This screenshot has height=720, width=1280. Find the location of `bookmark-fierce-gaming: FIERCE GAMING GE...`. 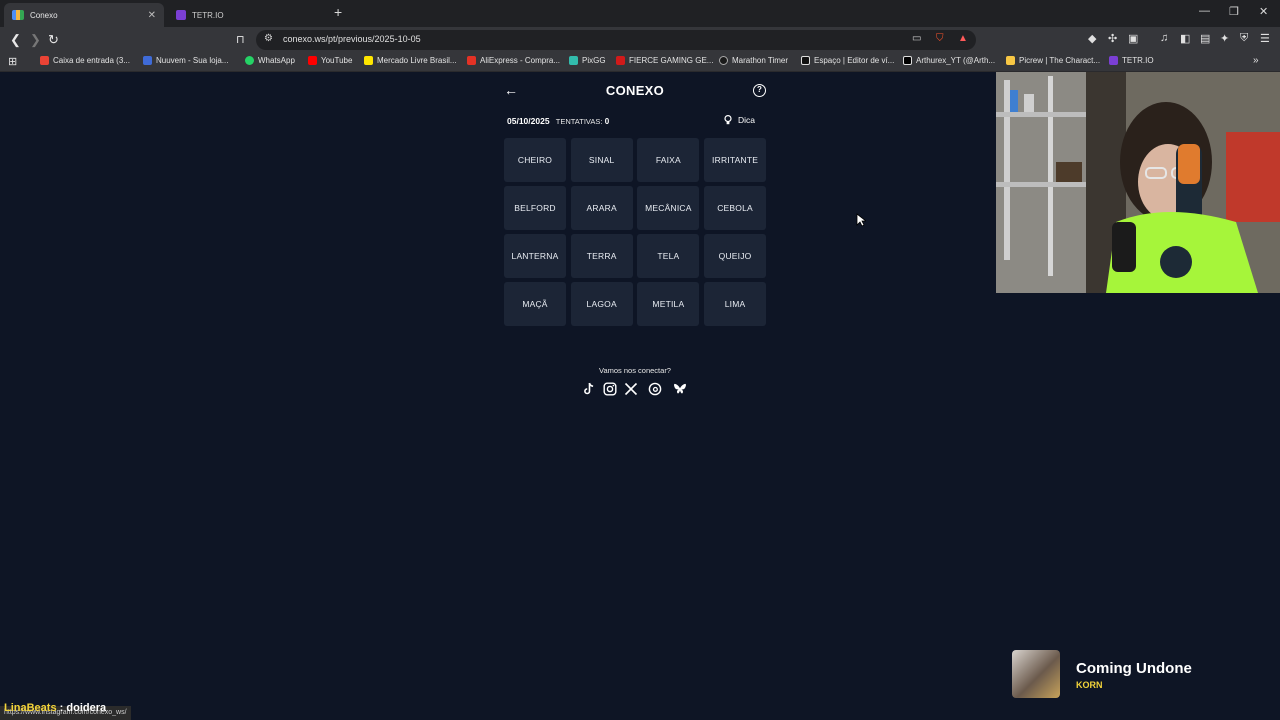

bookmark-fierce-gaming: FIERCE GAMING GE... is located at coordinates (664, 60).